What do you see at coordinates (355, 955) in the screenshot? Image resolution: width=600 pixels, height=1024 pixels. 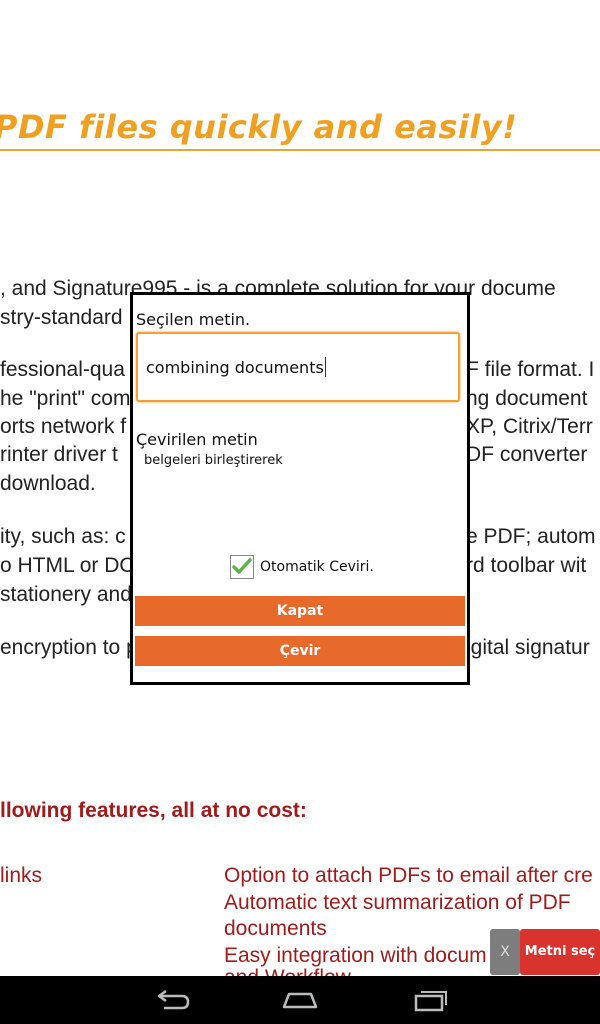 I see `feature-item: Easy integration with docum` at bounding box center [355, 955].